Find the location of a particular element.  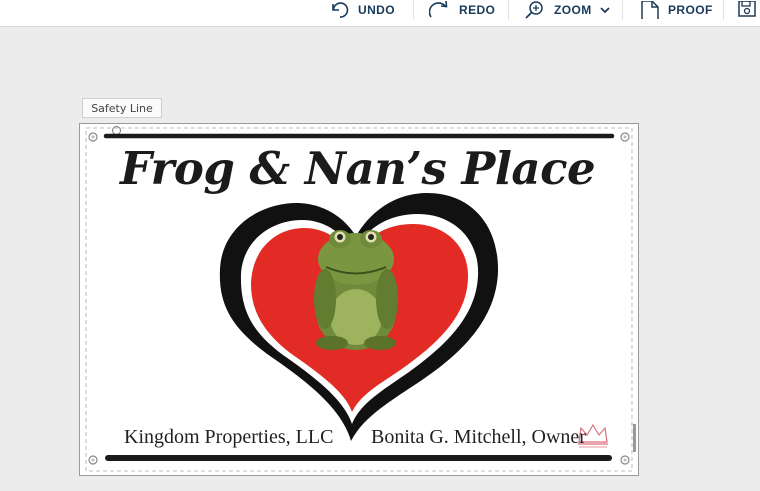

safety-line-tooltip: Safety Line is located at coordinates (122, 108).